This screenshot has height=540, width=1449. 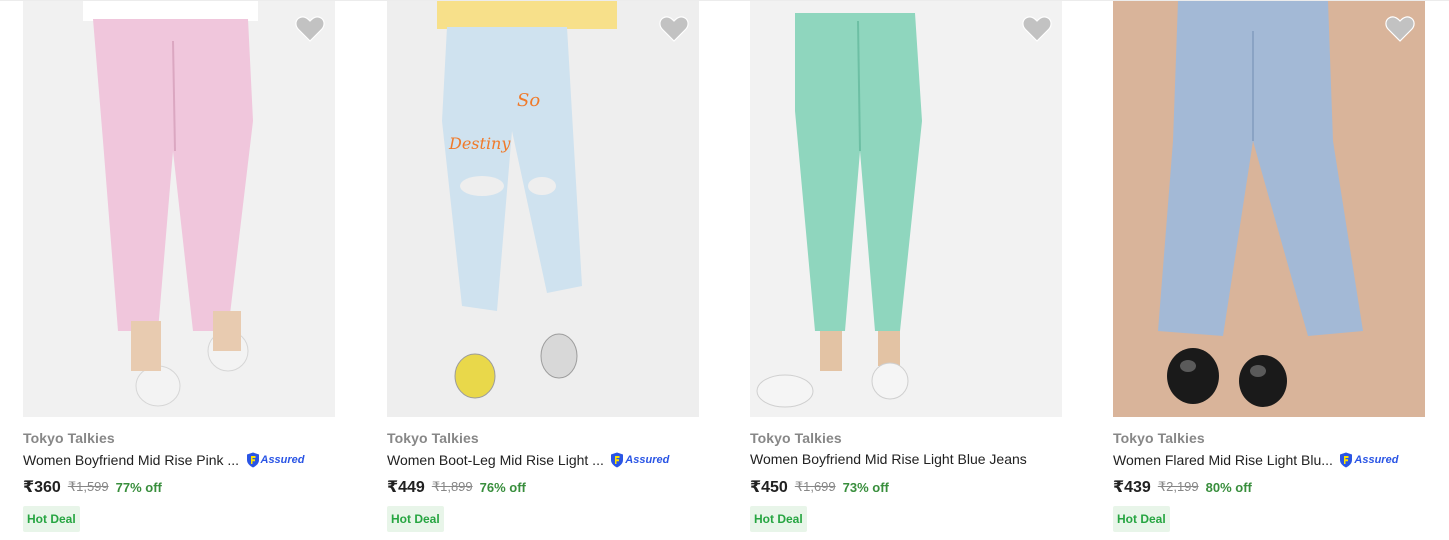 I want to click on original-price: ₹2,199, so click(x=1178, y=486).